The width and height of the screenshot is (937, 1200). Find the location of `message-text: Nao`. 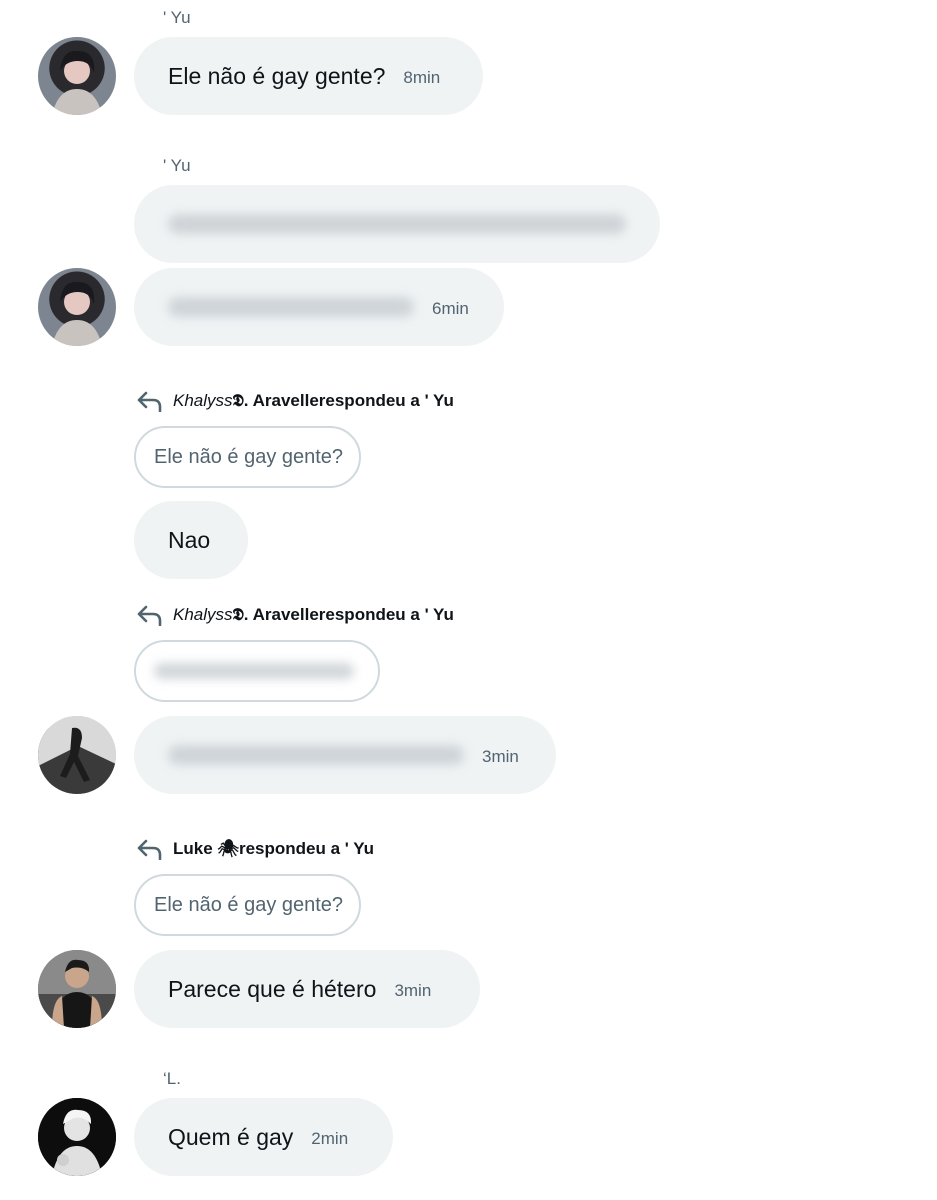

message-text: Nao is located at coordinates (189, 539).